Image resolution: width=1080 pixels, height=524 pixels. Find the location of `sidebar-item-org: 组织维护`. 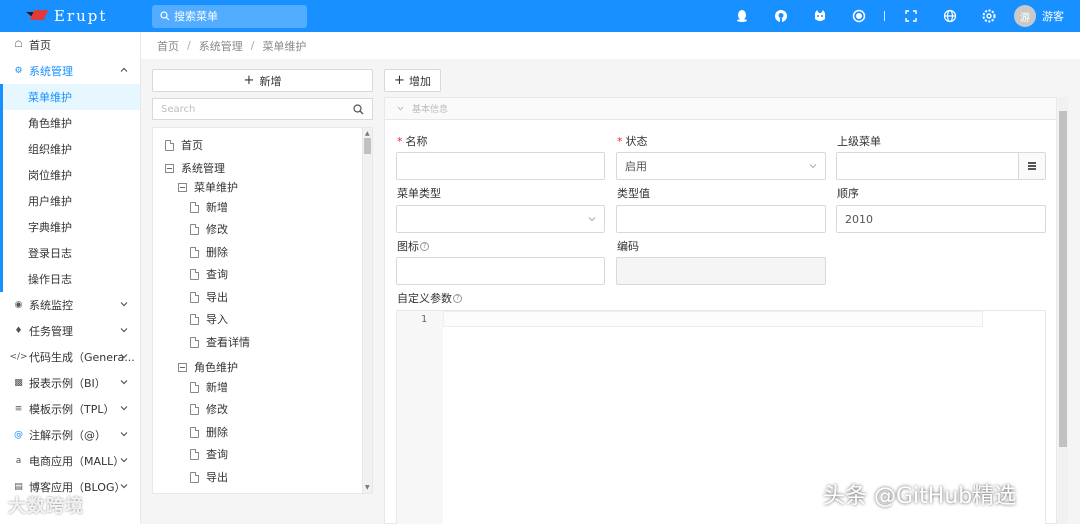

sidebar-item-org: 组织维护 is located at coordinates (71, 149).